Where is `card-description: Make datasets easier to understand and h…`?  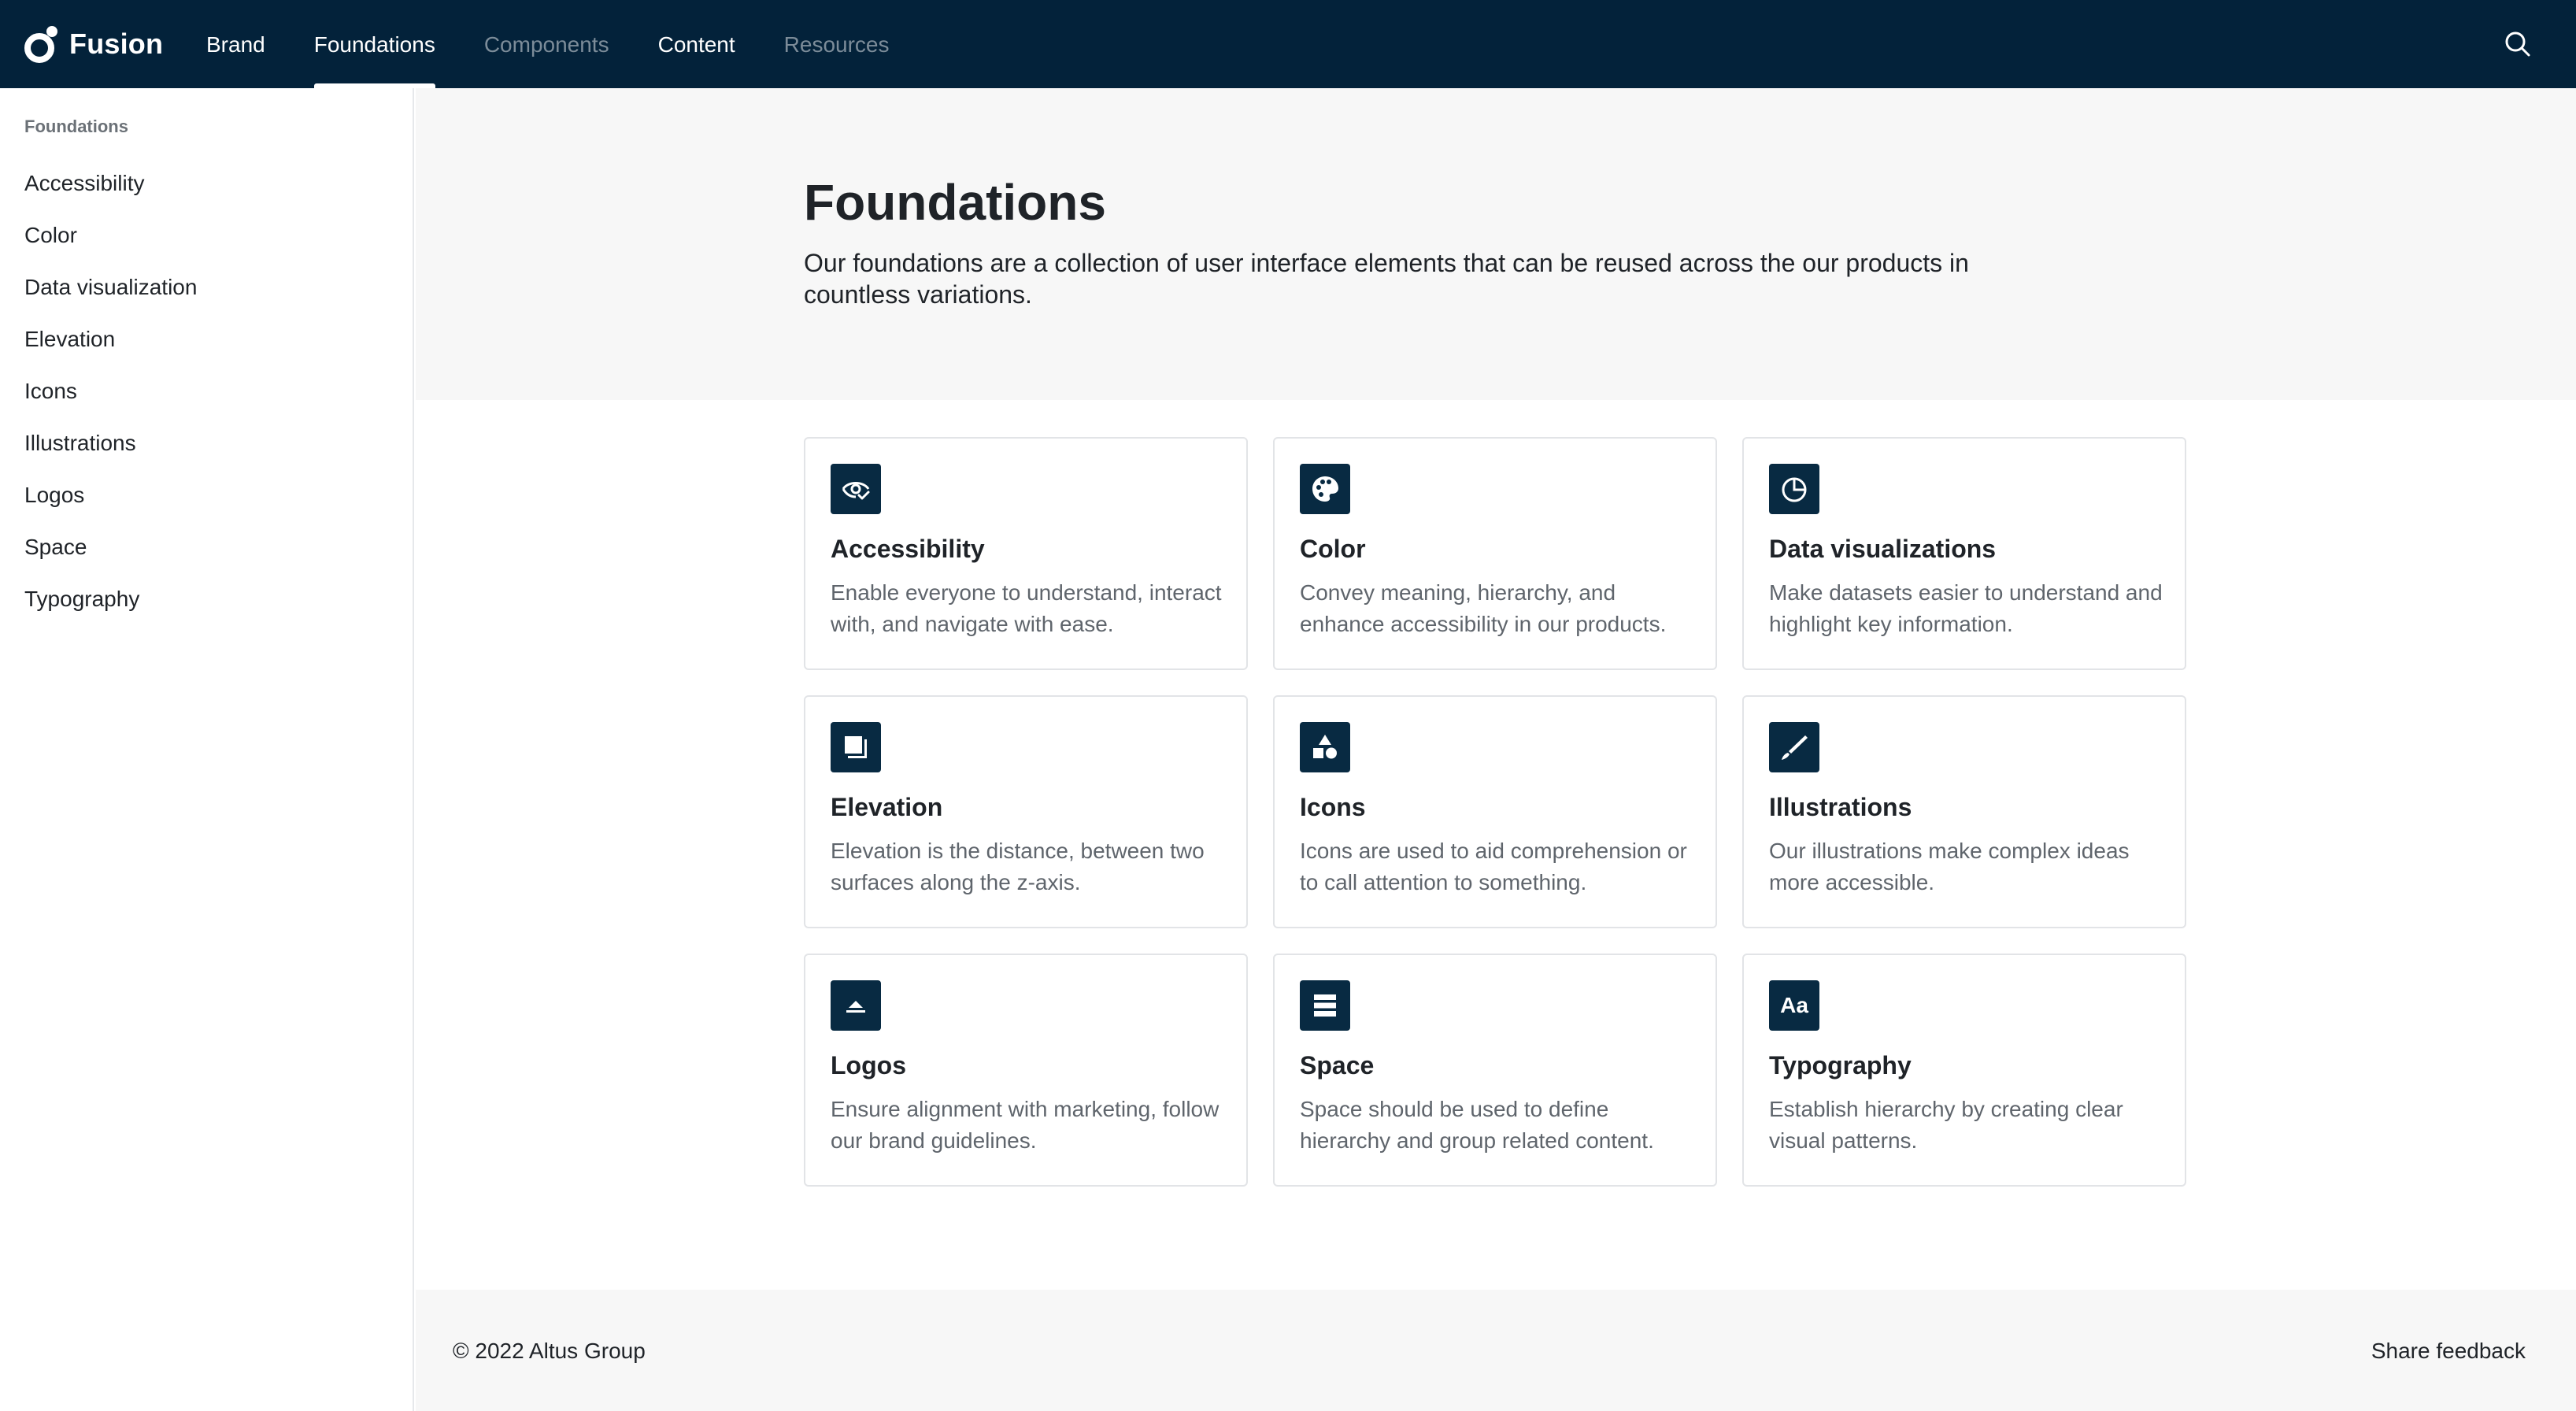 card-description: Make datasets easier to understand and h… is located at coordinates (1966, 608).